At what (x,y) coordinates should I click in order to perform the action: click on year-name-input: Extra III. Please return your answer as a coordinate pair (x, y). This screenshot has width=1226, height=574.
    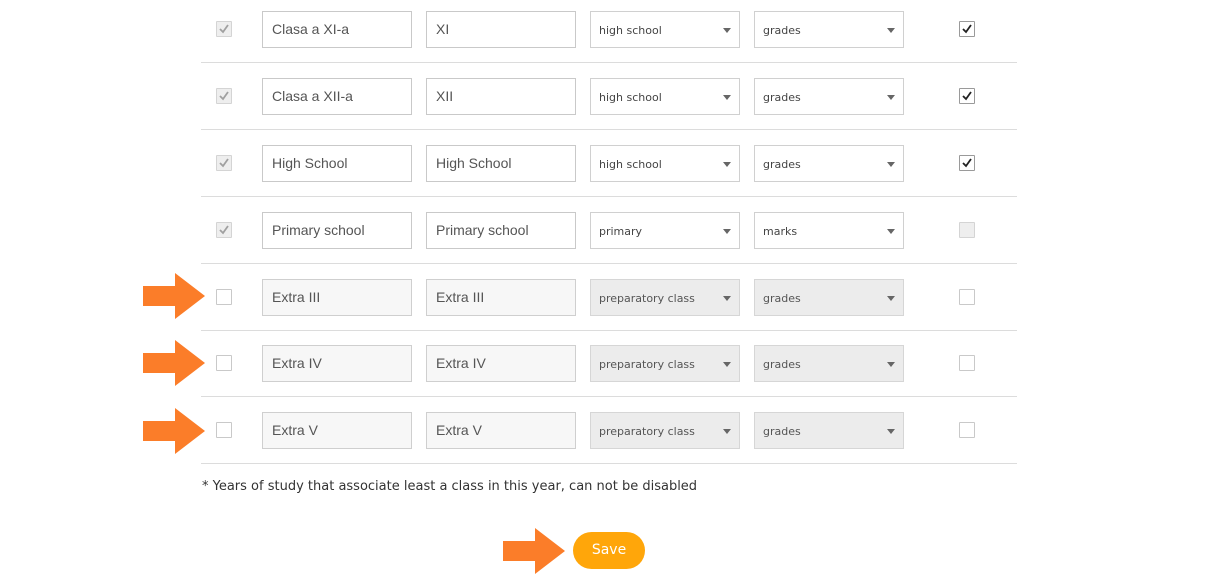
    Looking at the image, I should click on (337, 297).